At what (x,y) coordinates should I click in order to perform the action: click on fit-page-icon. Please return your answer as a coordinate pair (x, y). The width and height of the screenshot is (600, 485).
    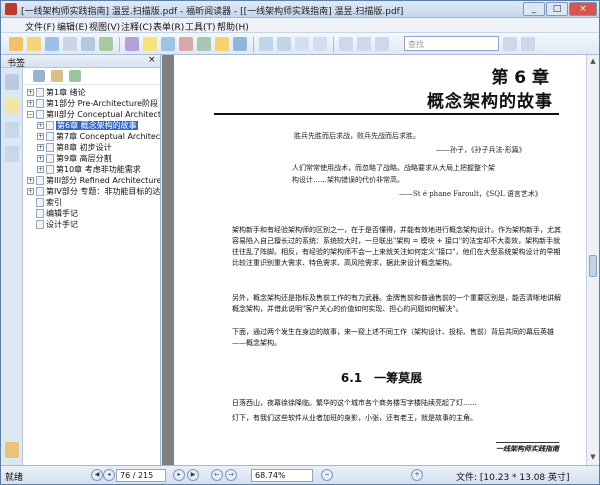
    Looking at the image, I should click on (302, 44).